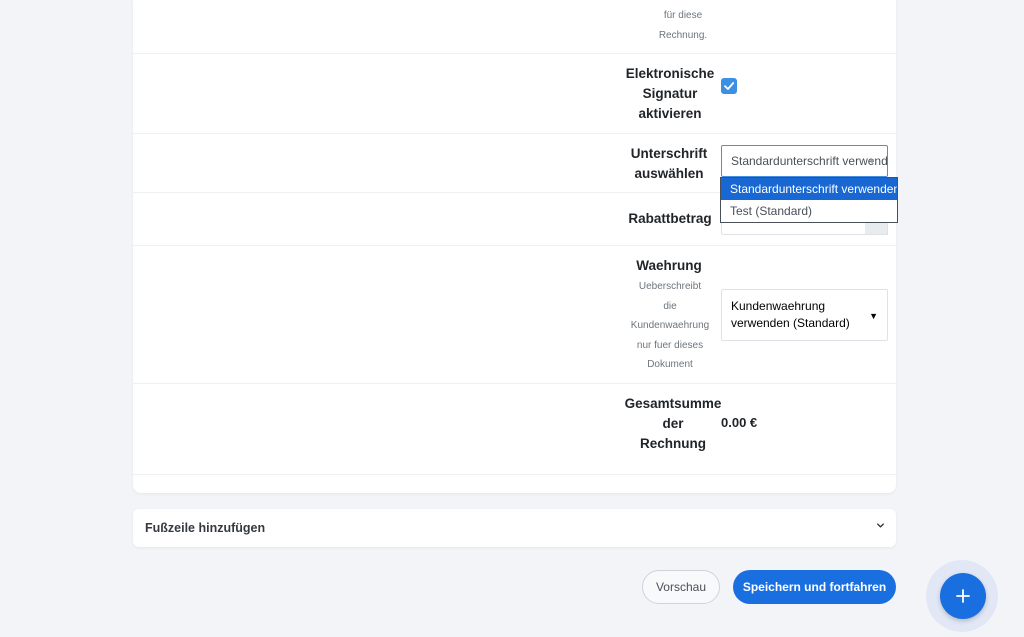 This screenshot has height=637, width=1024. What do you see at coordinates (670, 73) in the screenshot?
I see `label-line: Elektronische` at bounding box center [670, 73].